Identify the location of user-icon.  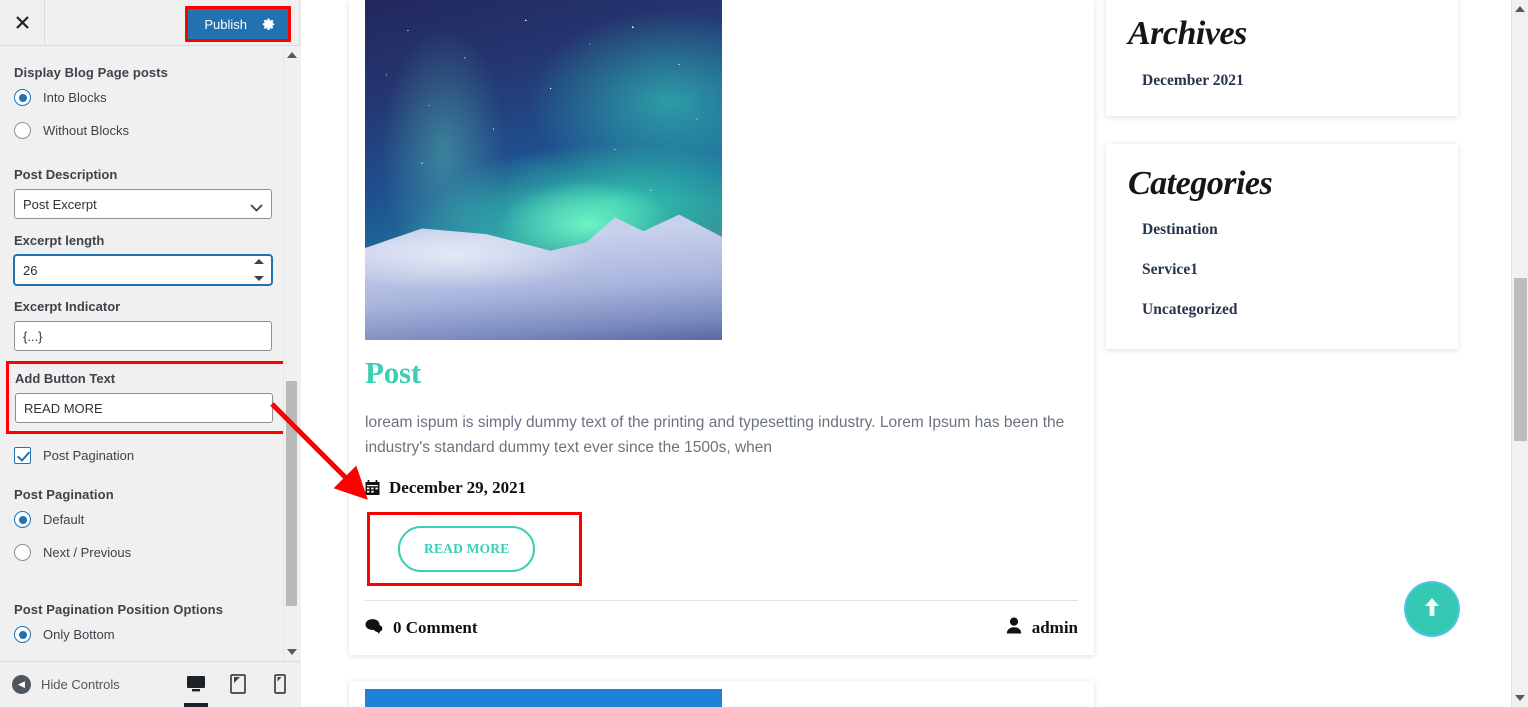
(1014, 628).